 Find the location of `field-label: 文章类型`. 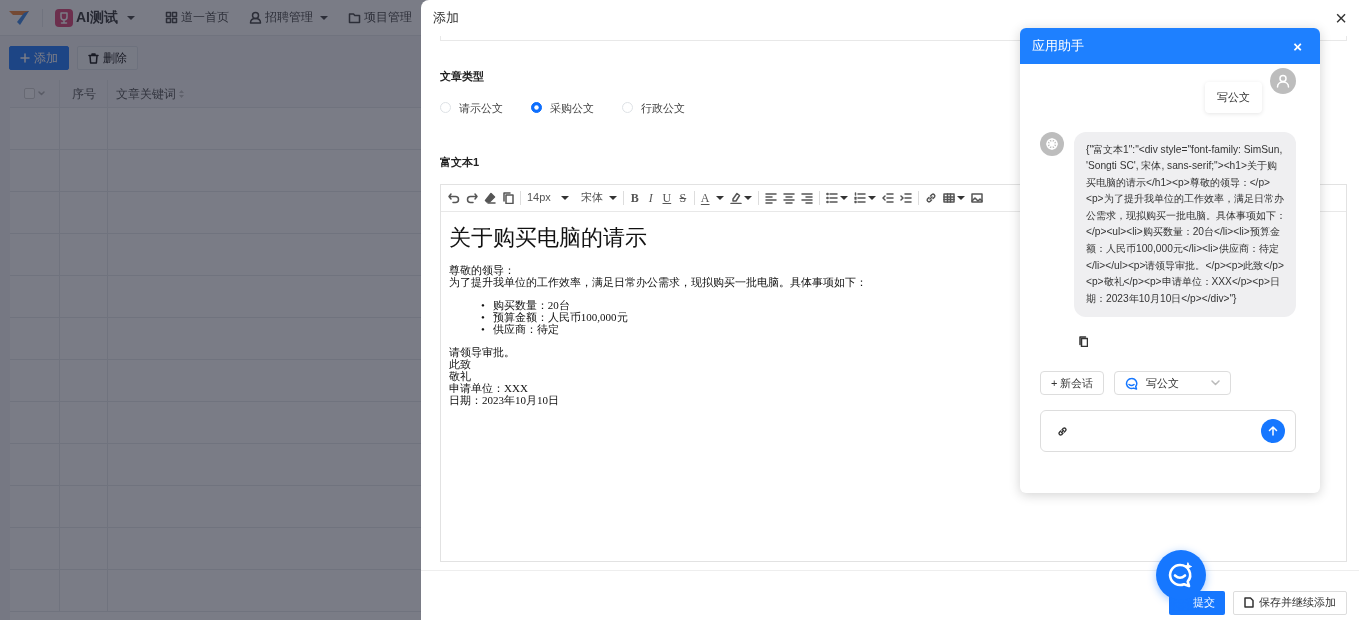

field-label: 文章类型 is located at coordinates (462, 76).